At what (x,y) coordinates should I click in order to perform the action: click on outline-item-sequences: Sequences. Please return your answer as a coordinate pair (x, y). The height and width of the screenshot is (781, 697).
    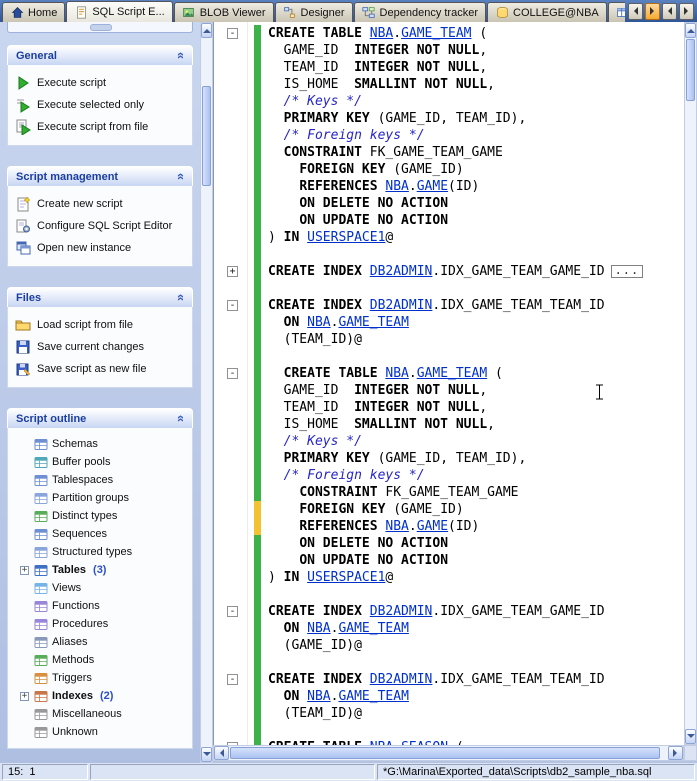
    Looking at the image, I should click on (100, 534).